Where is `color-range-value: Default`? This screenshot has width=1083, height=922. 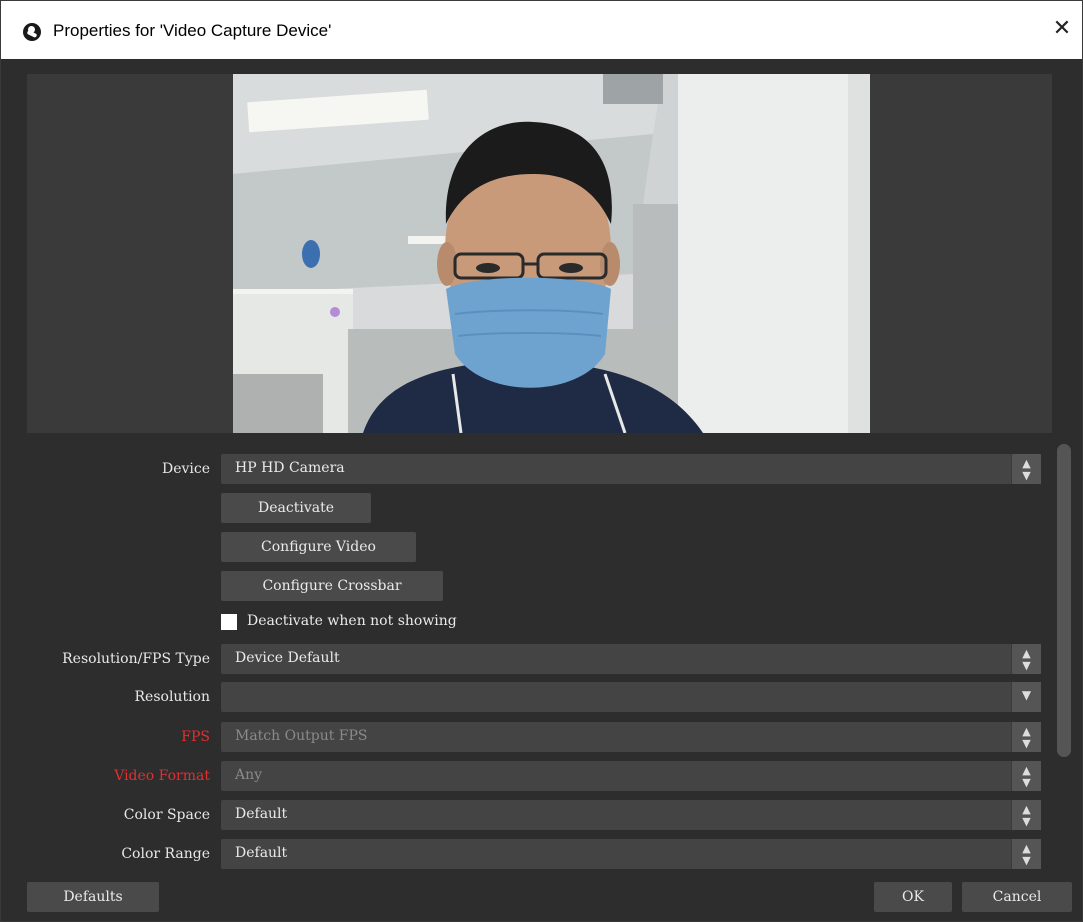
color-range-value: Default is located at coordinates (261, 853).